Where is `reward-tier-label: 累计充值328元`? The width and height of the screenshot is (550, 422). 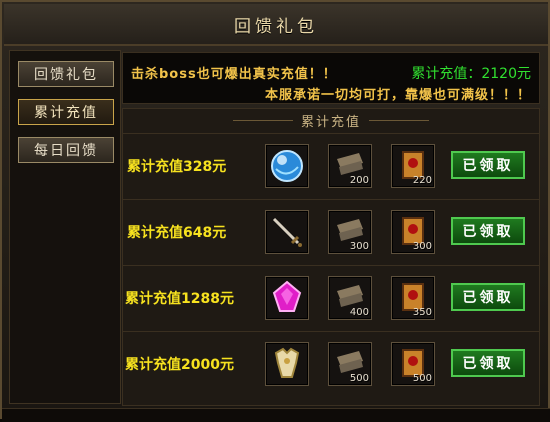
reward-tier-label: 累计充值328元 is located at coordinates (177, 167).